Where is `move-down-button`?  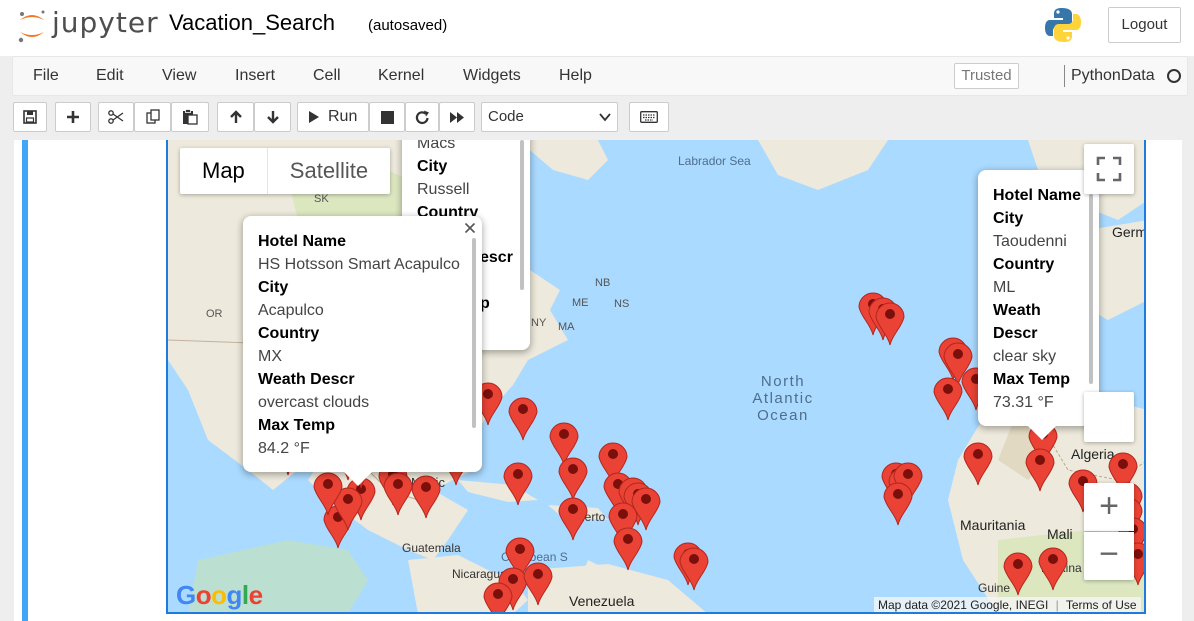 move-down-button is located at coordinates (272, 117).